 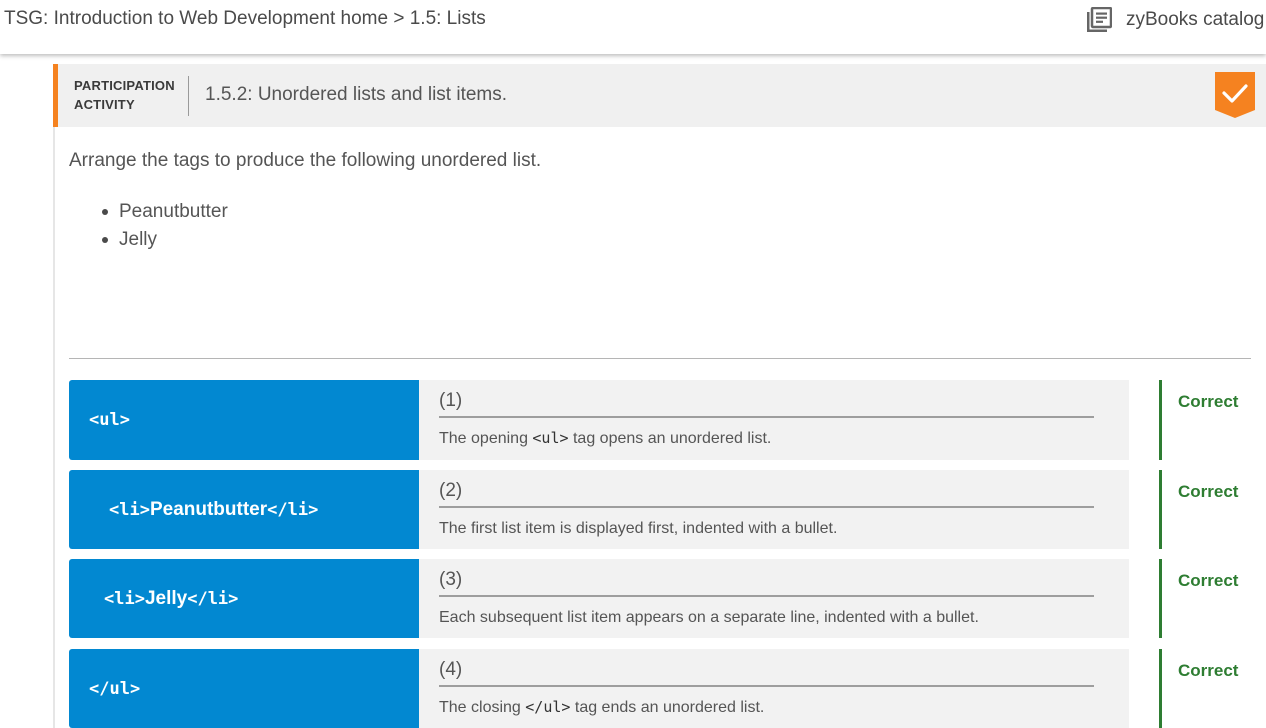 I want to click on catalog-label: zyBooks catalog, so click(x=1195, y=19).